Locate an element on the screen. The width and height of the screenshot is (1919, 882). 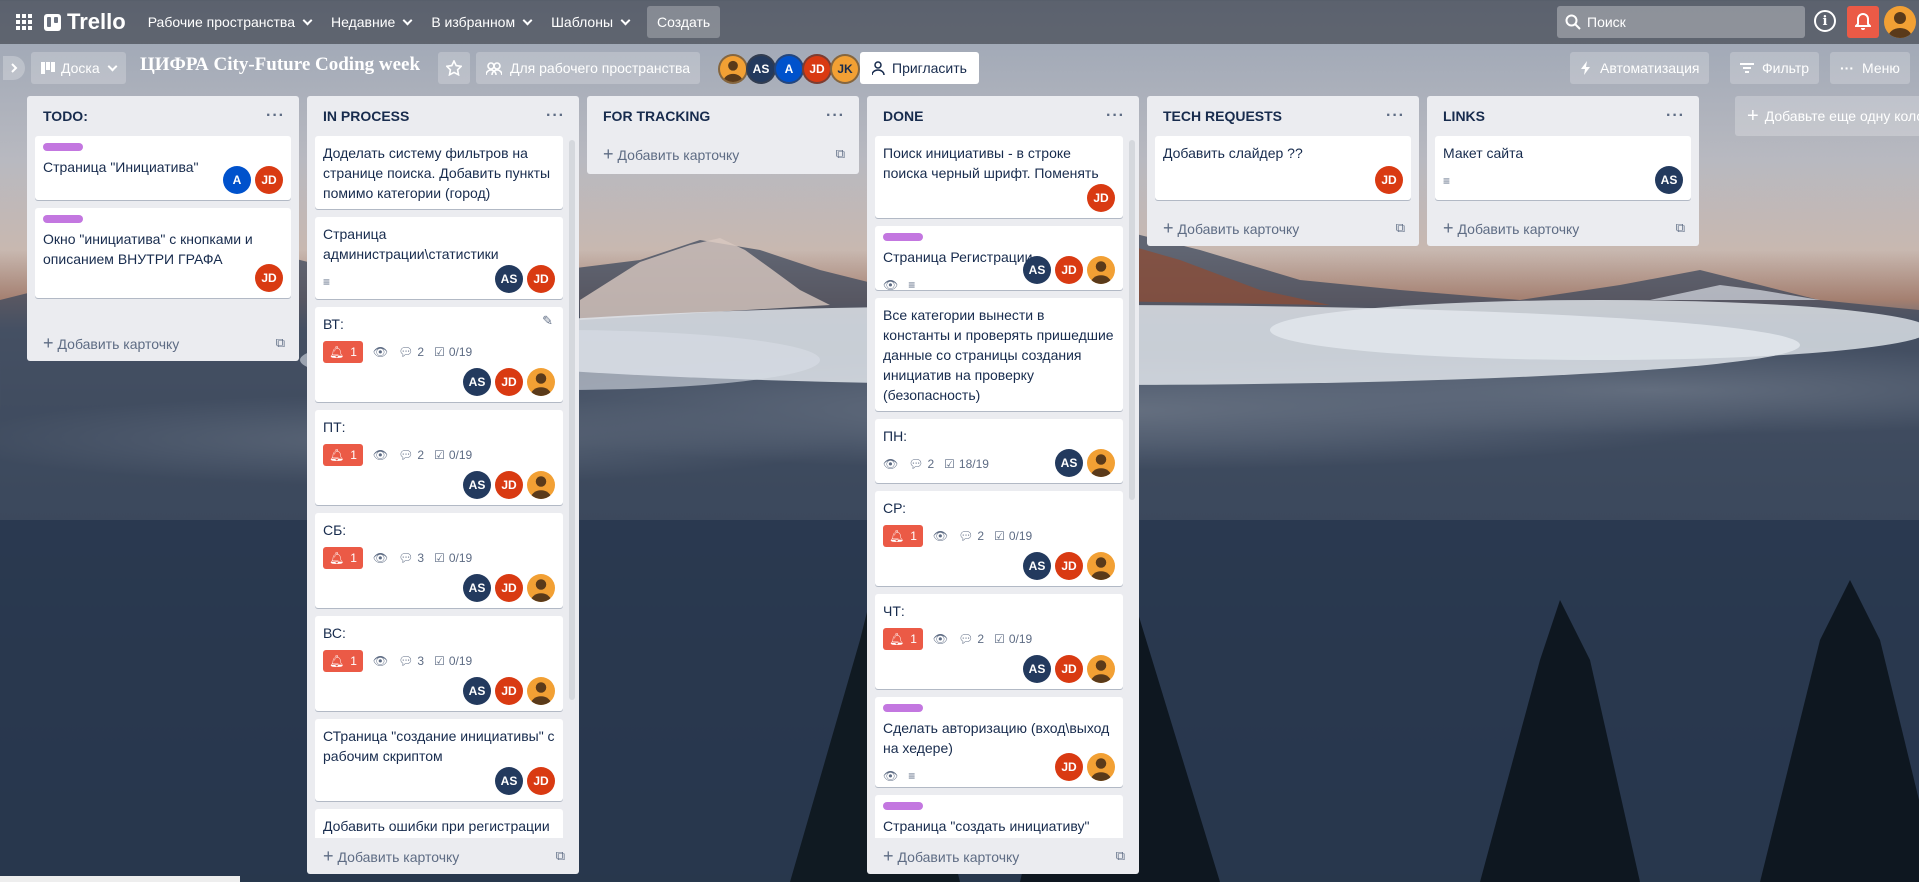
card: Страница "создать инициативу" is located at coordinates (999, 816).